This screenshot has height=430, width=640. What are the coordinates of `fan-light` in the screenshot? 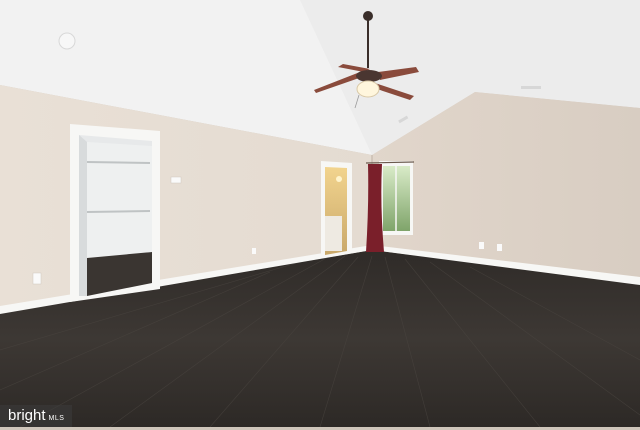 It's located at (368, 89).